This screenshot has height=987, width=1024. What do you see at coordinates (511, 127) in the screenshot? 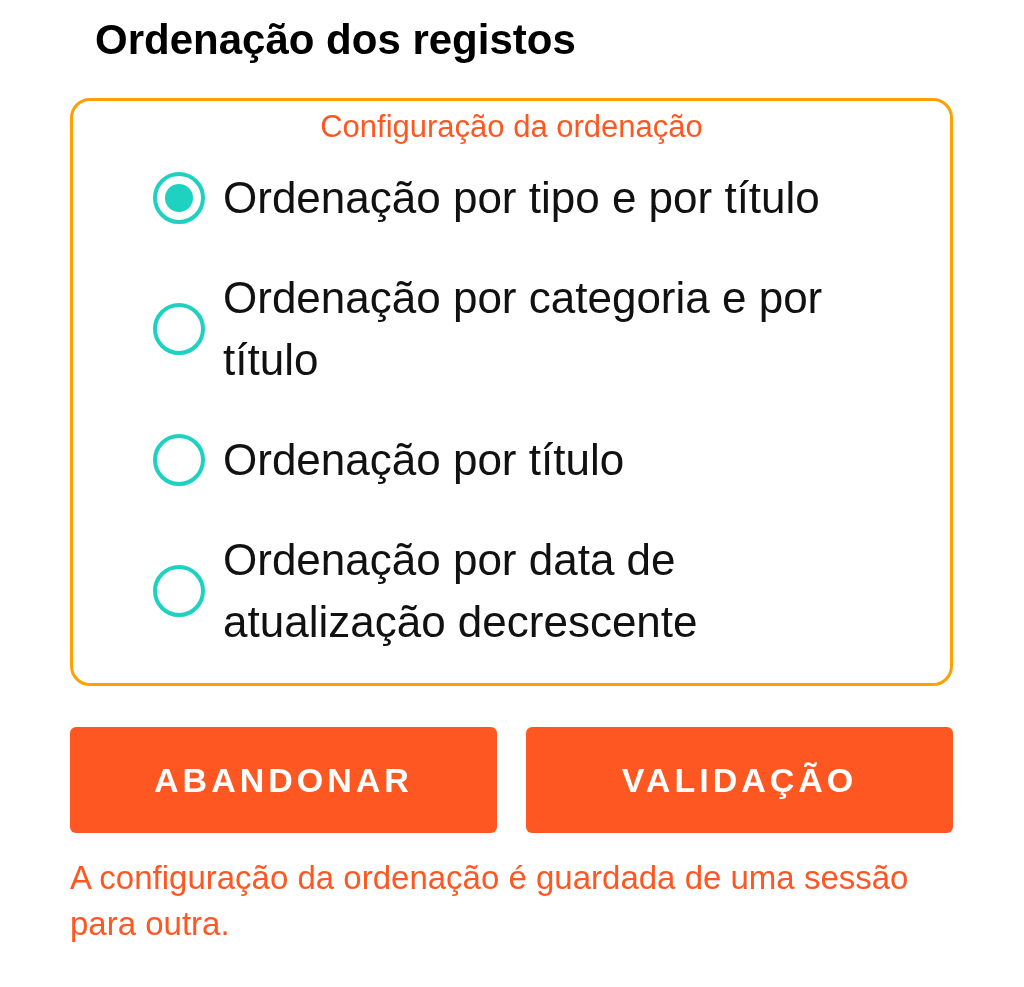
I see `panel-legend: Configuração da ordenação` at bounding box center [511, 127].